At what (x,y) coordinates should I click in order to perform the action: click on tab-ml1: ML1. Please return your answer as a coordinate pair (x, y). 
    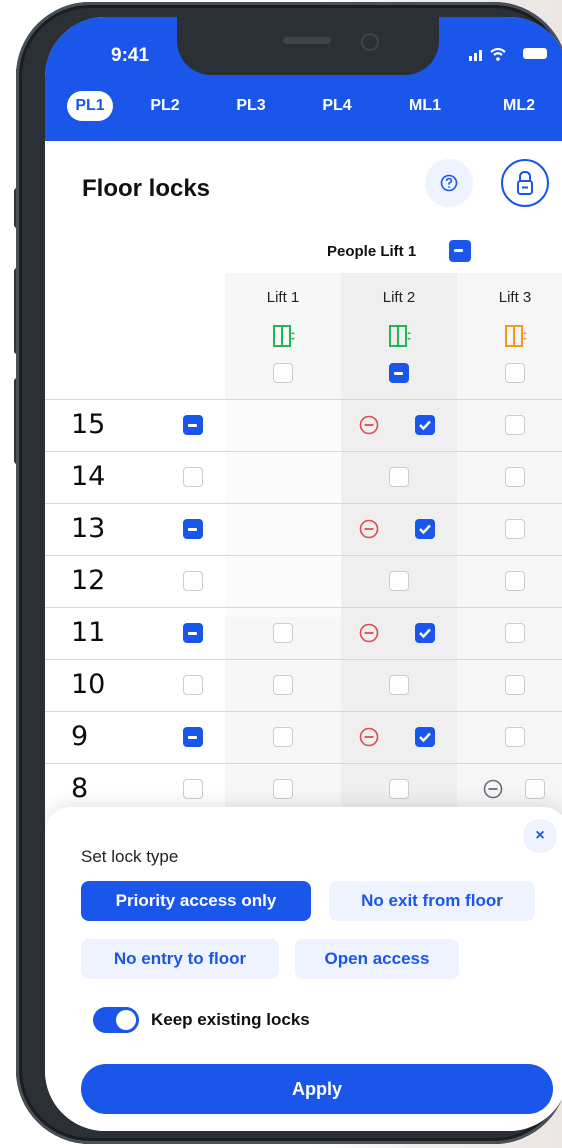
    Looking at the image, I should click on (425, 106).